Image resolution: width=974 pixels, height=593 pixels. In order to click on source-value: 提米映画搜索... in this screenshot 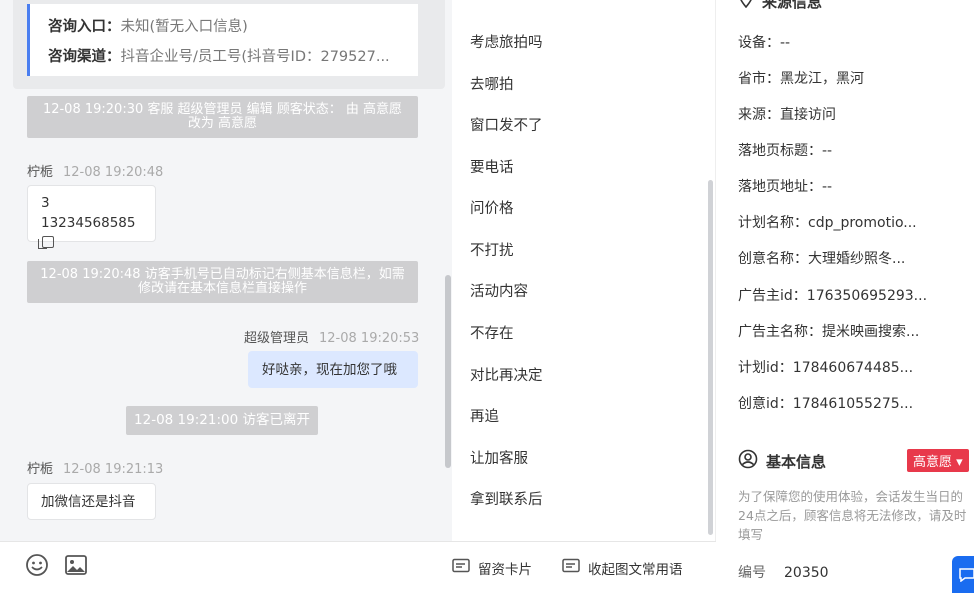, I will do `click(871, 332)`.